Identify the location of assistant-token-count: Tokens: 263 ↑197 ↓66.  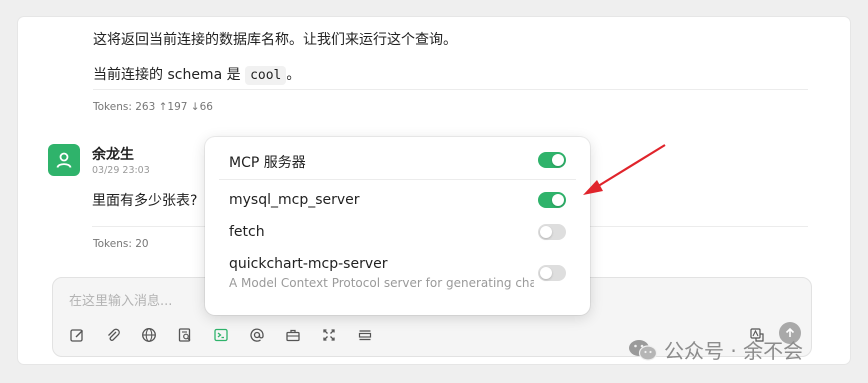
(153, 107).